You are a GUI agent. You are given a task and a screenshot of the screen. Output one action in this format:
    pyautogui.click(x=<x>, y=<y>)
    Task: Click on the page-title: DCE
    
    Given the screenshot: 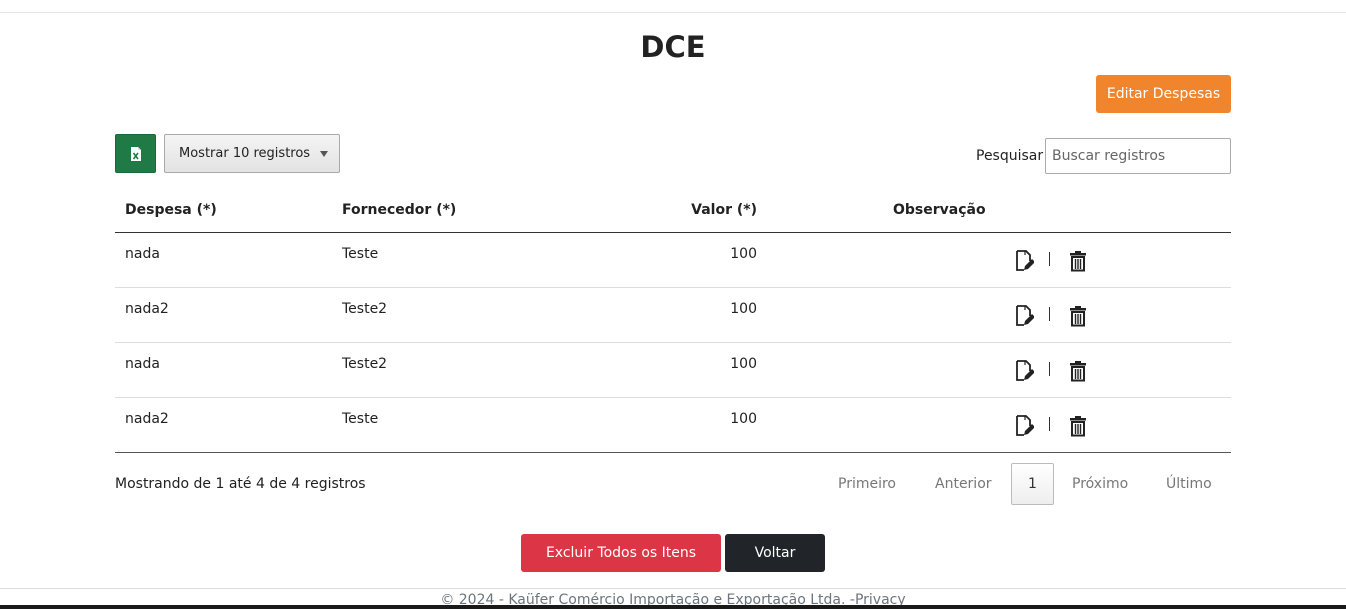 What is the action you would take?
    pyautogui.click(x=673, y=47)
    